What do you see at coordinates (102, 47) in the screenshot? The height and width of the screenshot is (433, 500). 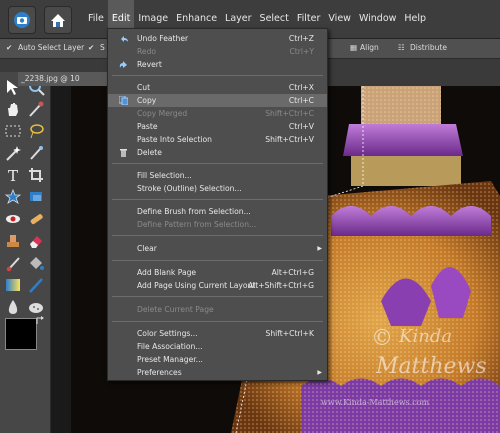 I see `show-bounding-label: S` at bounding box center [102, 47].